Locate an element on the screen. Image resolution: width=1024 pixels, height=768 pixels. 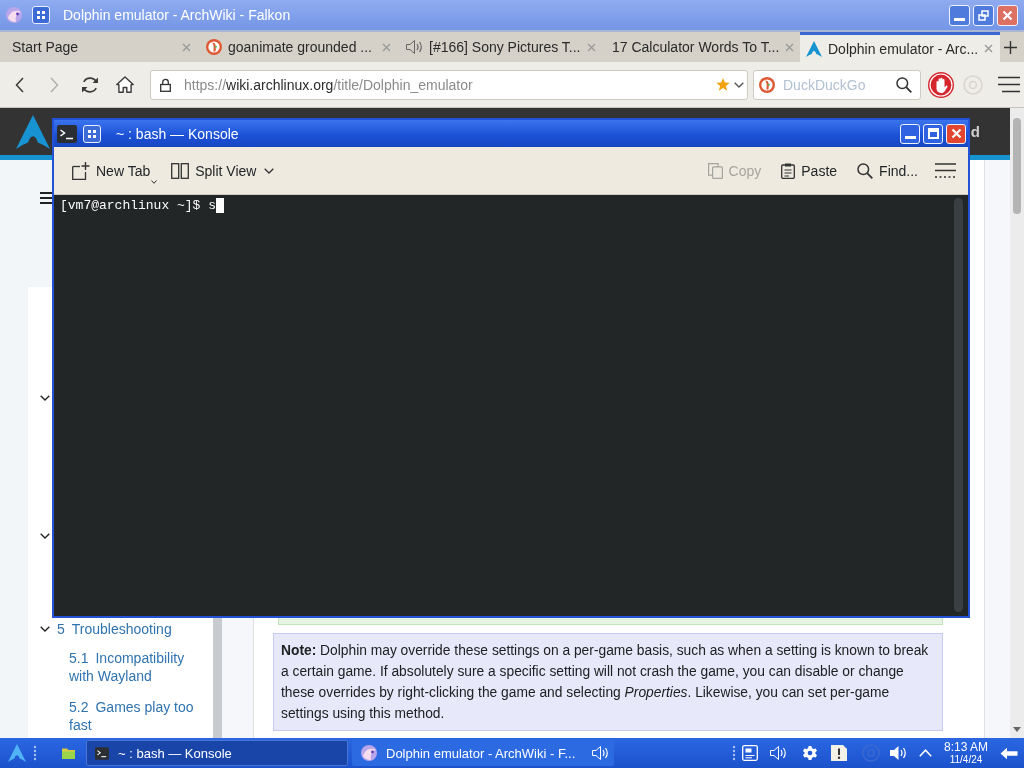
toc-link: 5.2 Games play too fast is located at coordinates (137, 716).